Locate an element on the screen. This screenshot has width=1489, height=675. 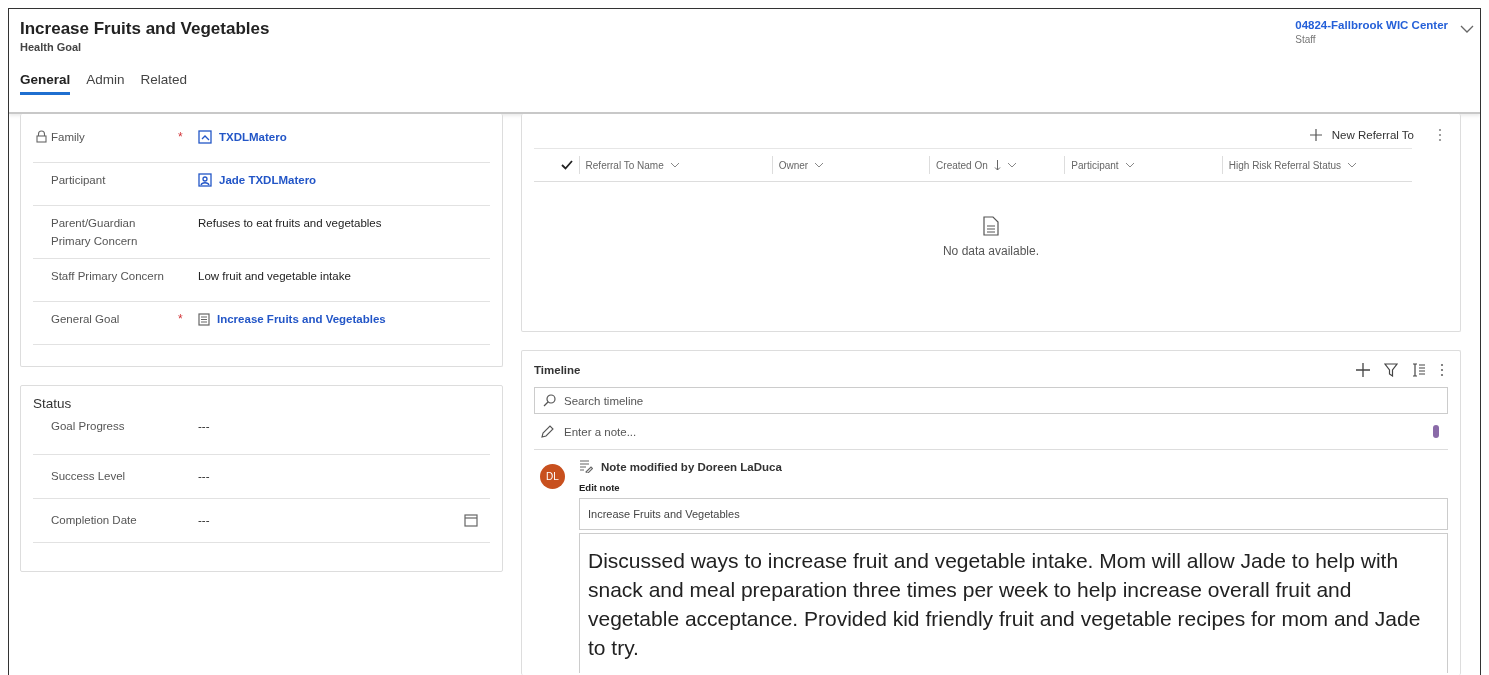
note-body-field: Discussed ways to increase fruit and vegetable intake. Mom will allow Jade to help with snack and meal preparation three times per week to help increase overall fruit and vegetable acceptance. Provided kid friendly fruit and vegetable recipes for mom and Jade to try. is located at coordinates (1013, 603).